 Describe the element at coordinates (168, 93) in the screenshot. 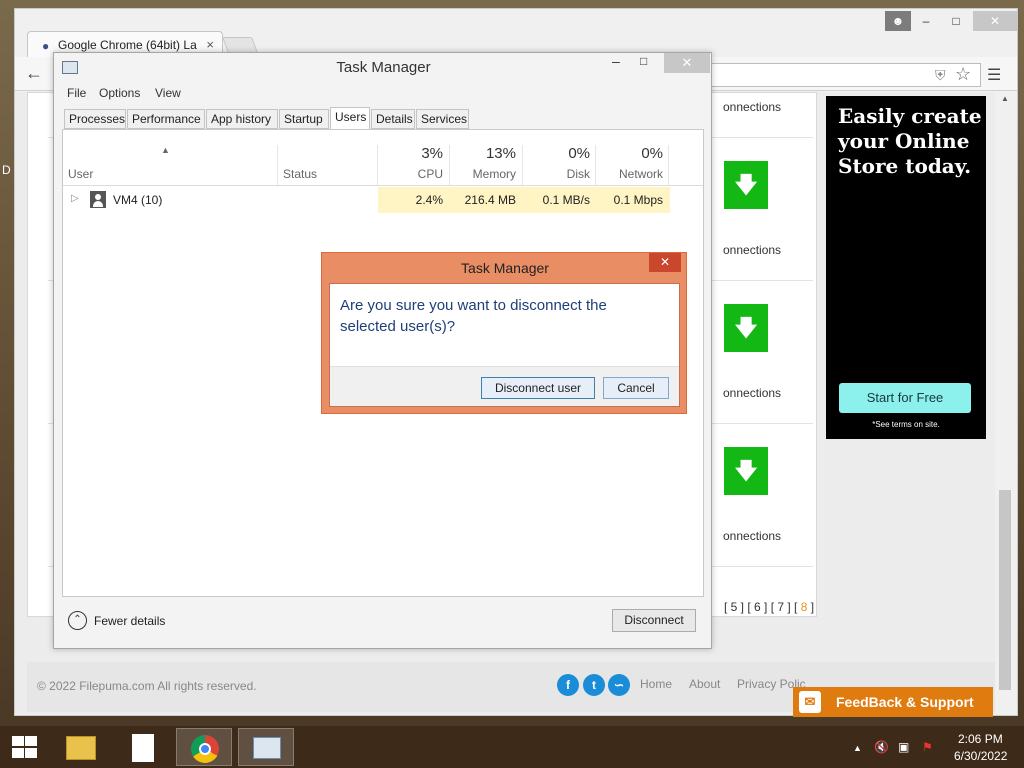

I see `menu-view: View` at that location.